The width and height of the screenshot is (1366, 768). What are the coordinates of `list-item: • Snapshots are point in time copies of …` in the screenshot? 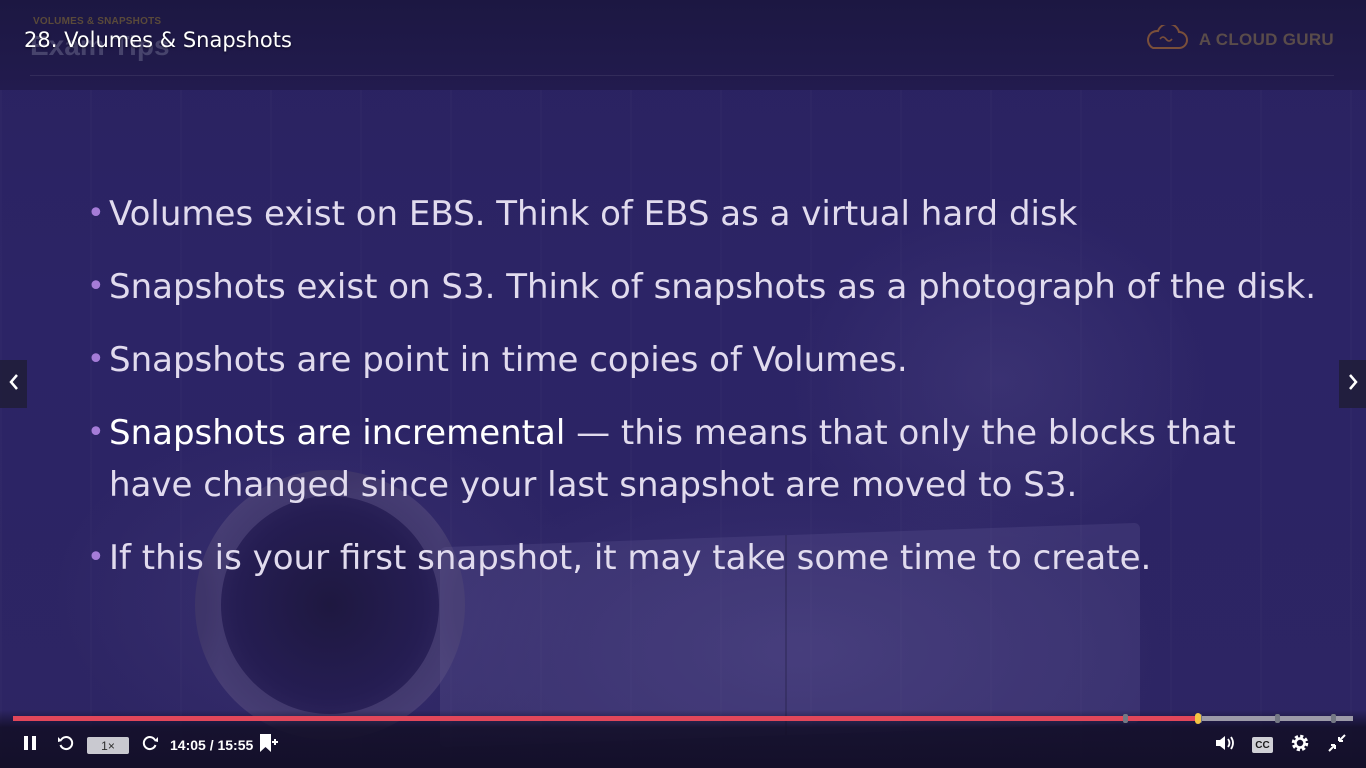 It's located at (707, 360).